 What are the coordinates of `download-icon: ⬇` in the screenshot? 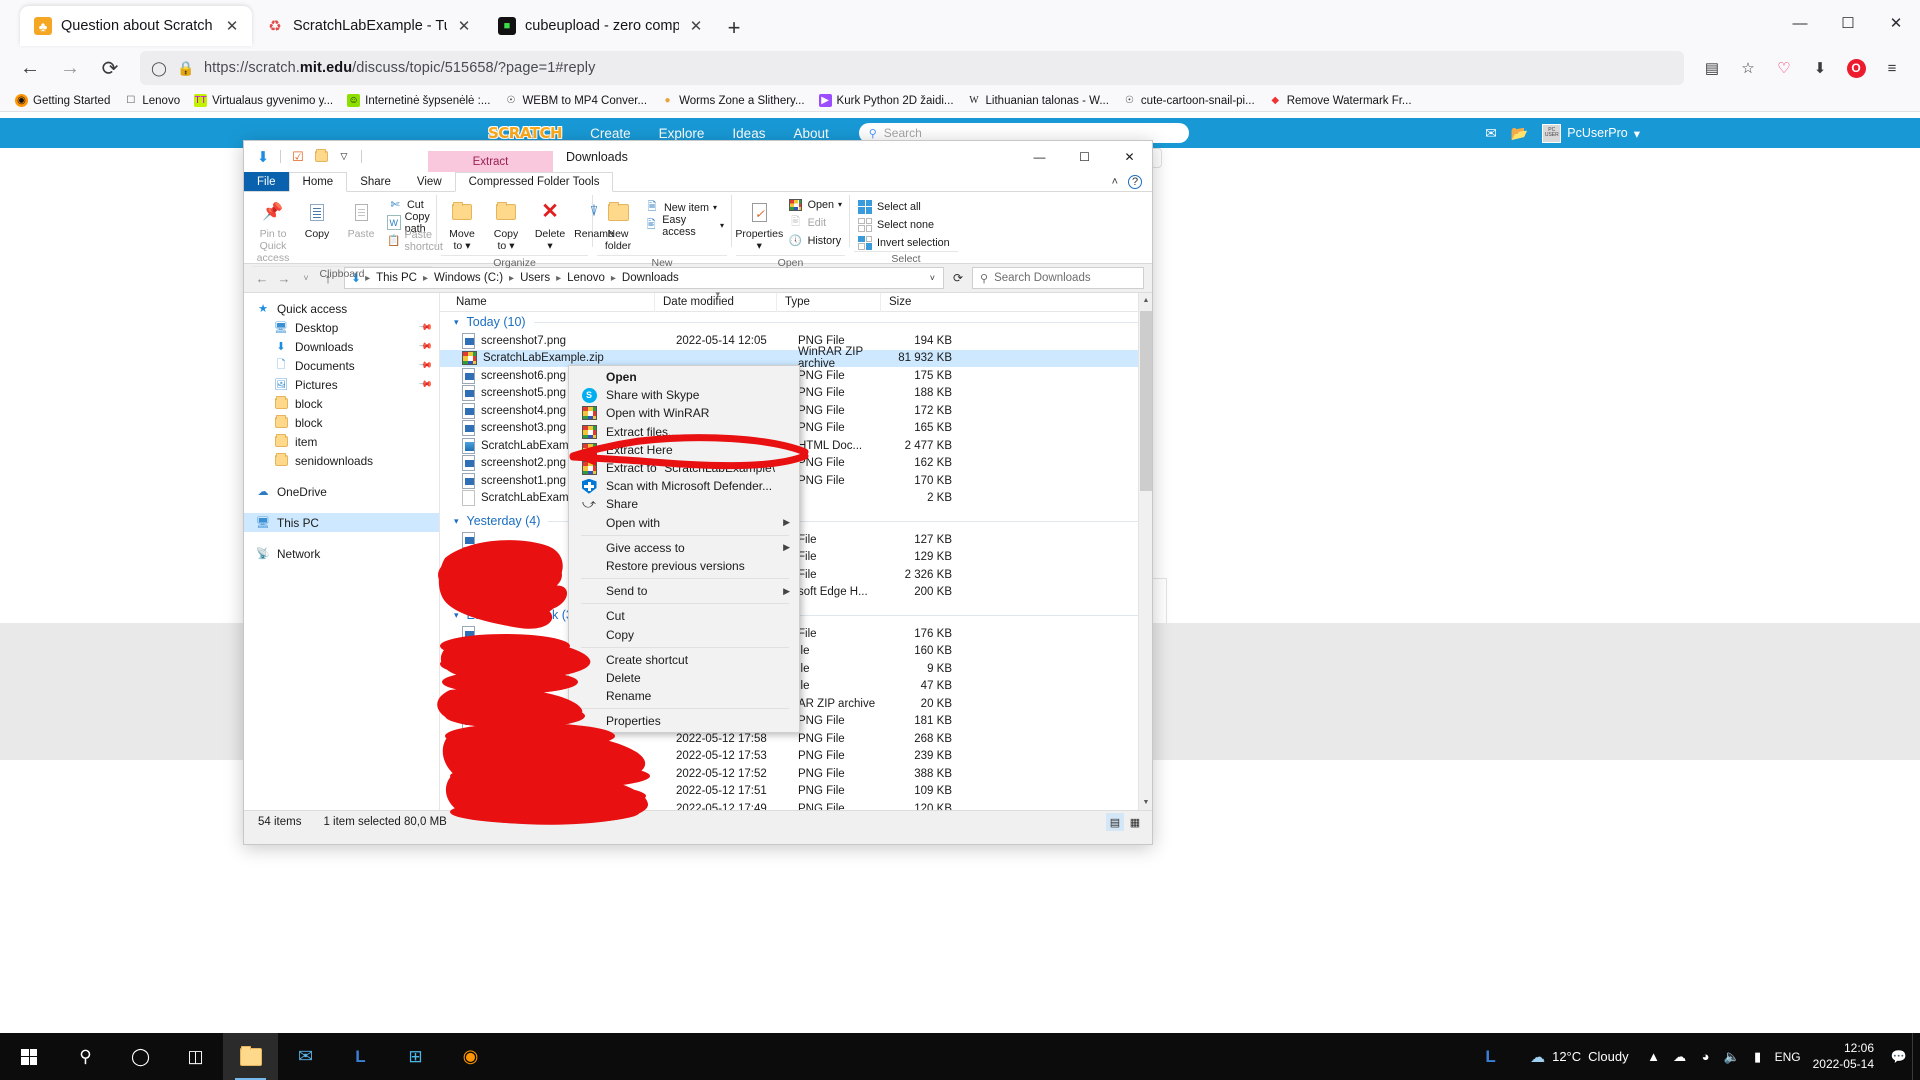 It's located at (1820, 68).